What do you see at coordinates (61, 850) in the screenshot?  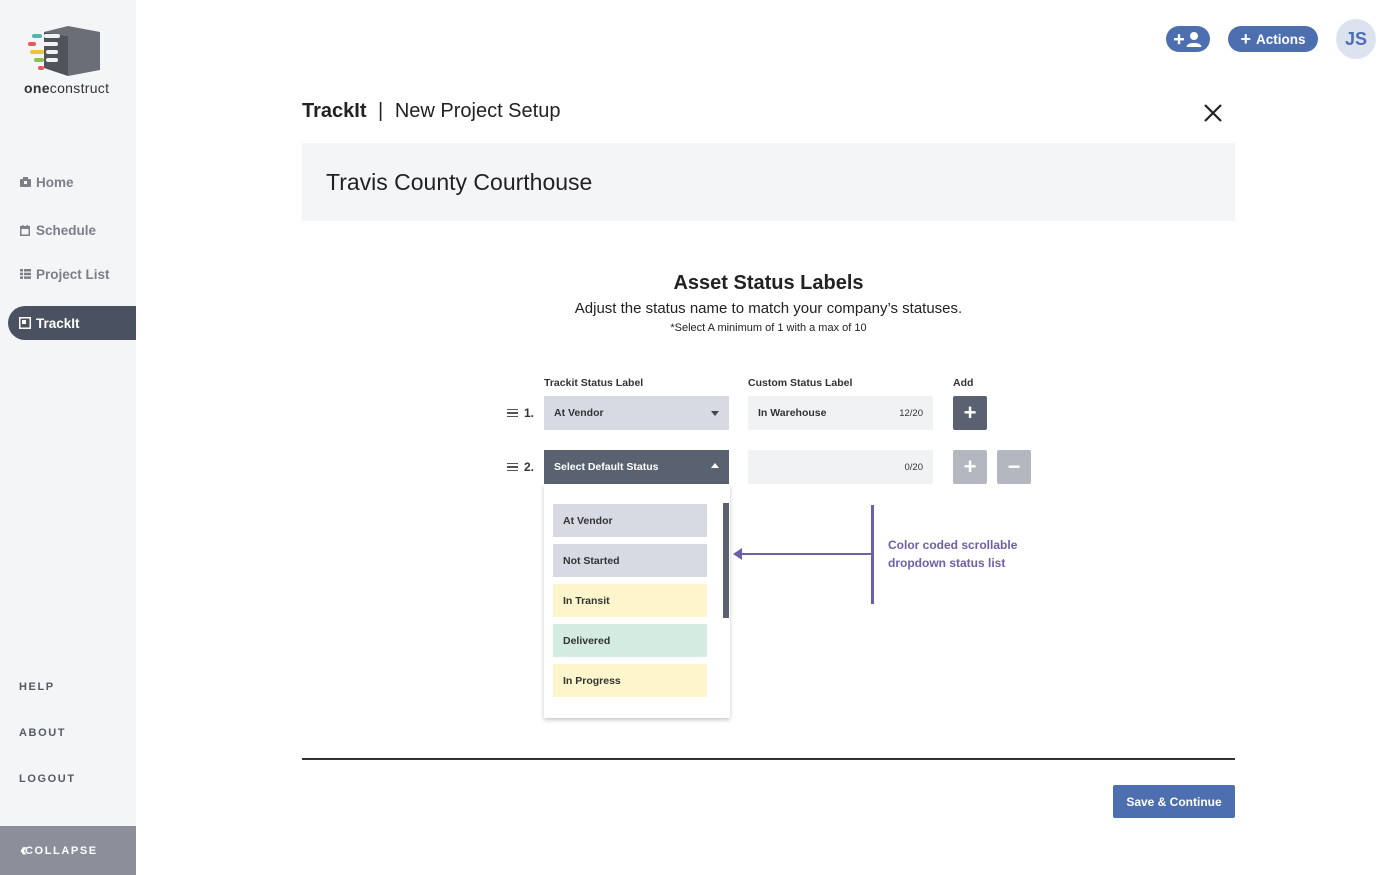 I see `collapse-label: COLLAPSE` at bounding box center [61, 850].